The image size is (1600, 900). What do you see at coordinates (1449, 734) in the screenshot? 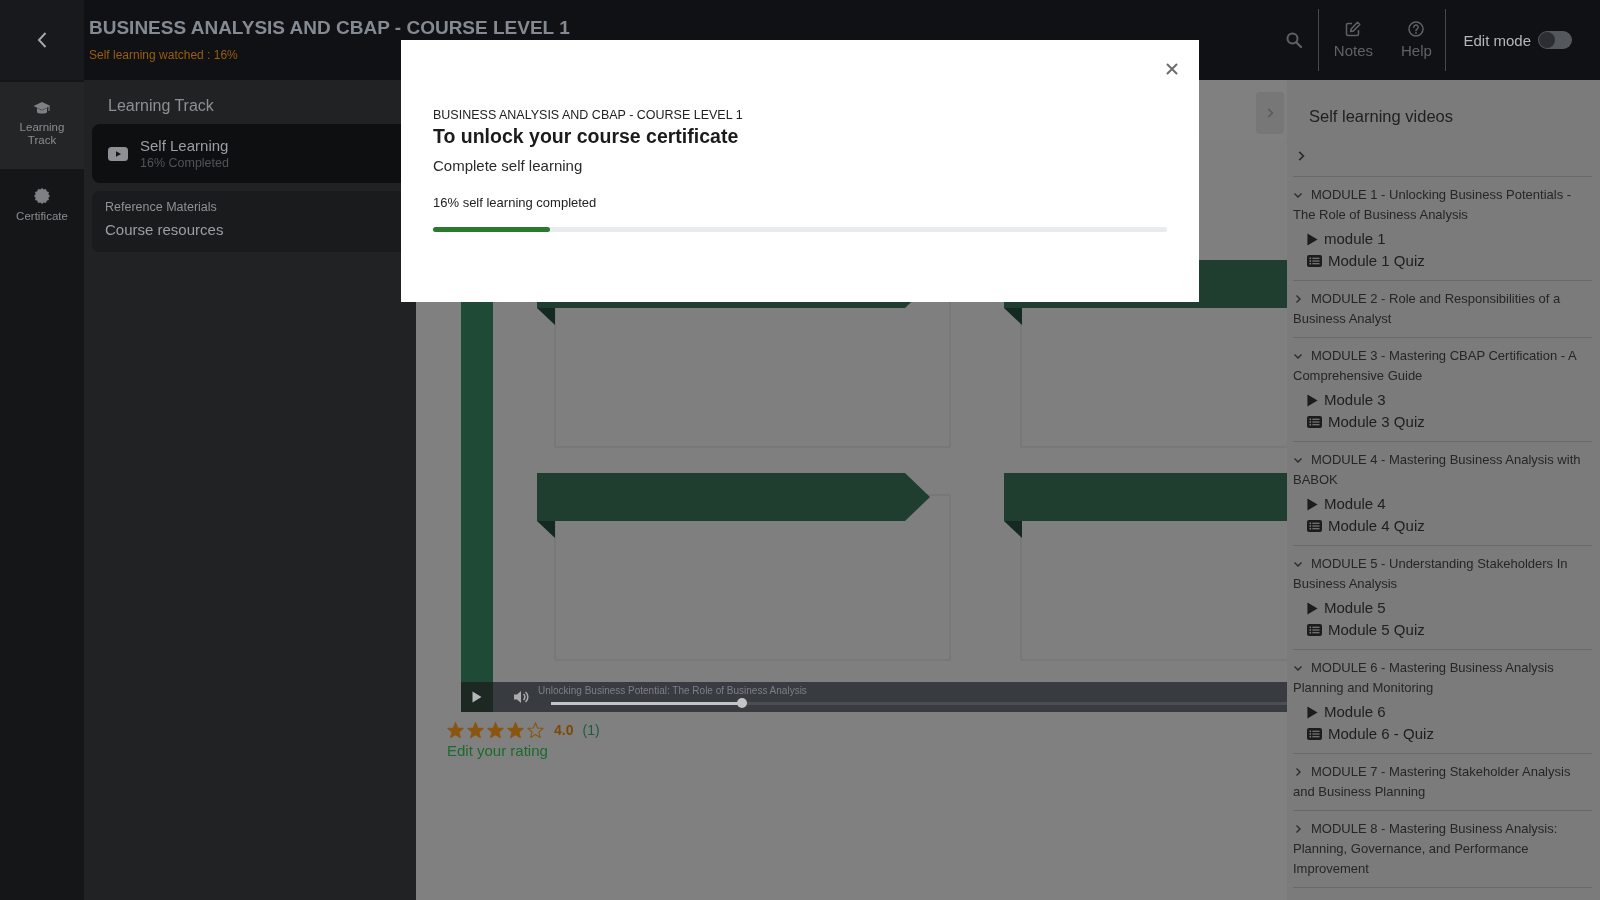
I see `quiz-item: Module 6 - Quiz` at bounding box center [1449, 734].